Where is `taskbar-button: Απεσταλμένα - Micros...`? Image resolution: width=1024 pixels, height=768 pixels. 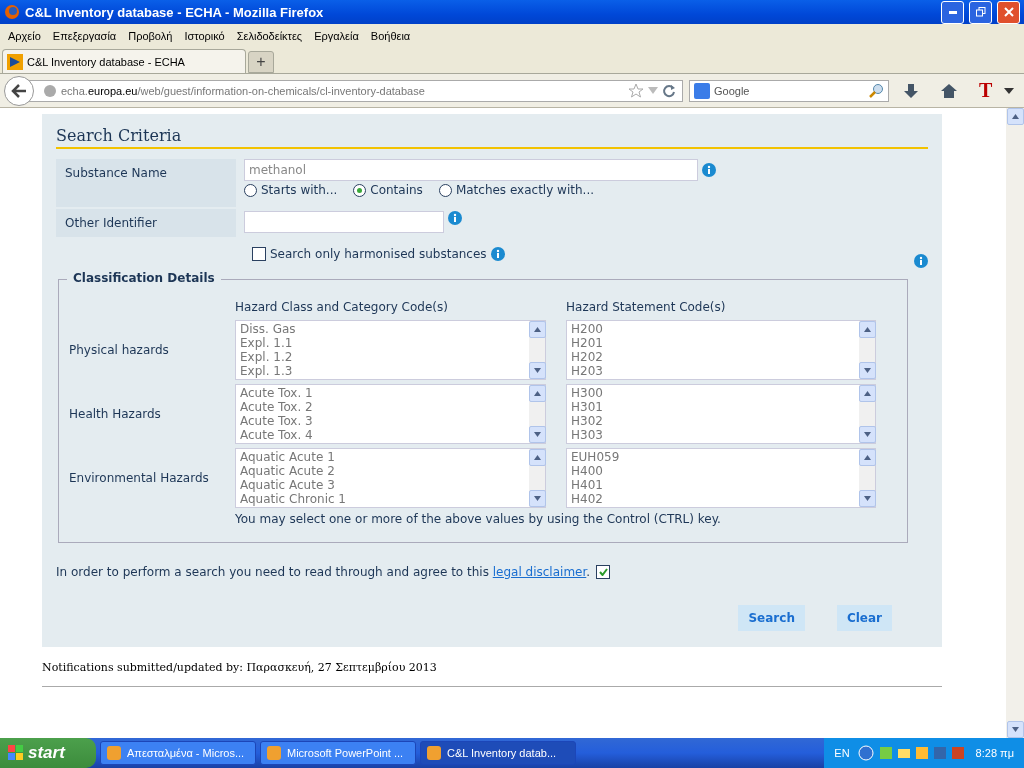
taskbar-button: Απεσταλμένα - Micros... is located at coordinates (178, 753).